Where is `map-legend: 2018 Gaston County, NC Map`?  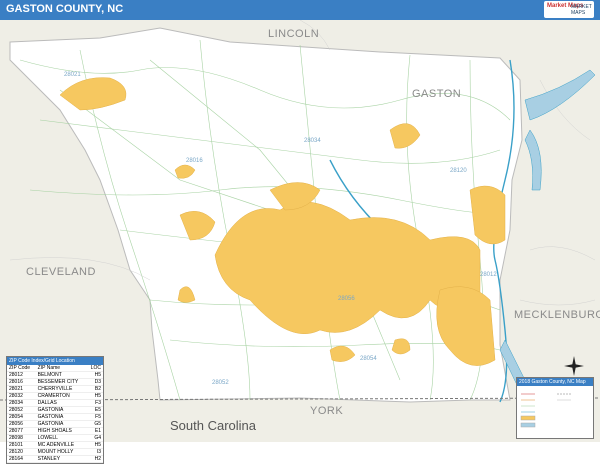
map-legend: 2018 Gaston County, NC Map is located at coordinates (555, 408).